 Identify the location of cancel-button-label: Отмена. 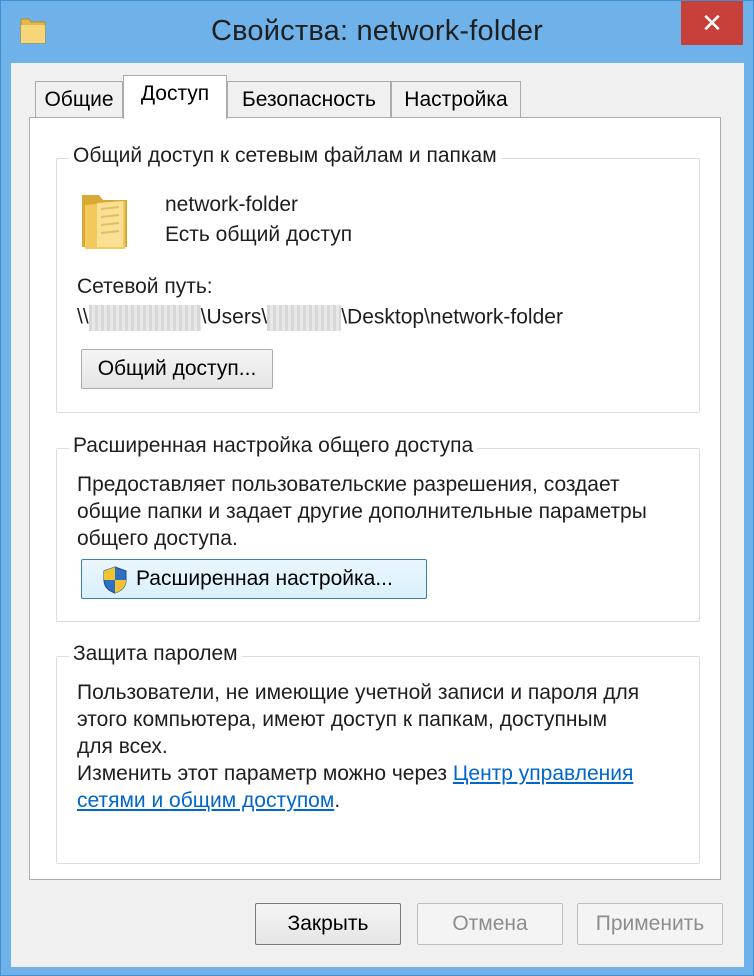
(490, 923).